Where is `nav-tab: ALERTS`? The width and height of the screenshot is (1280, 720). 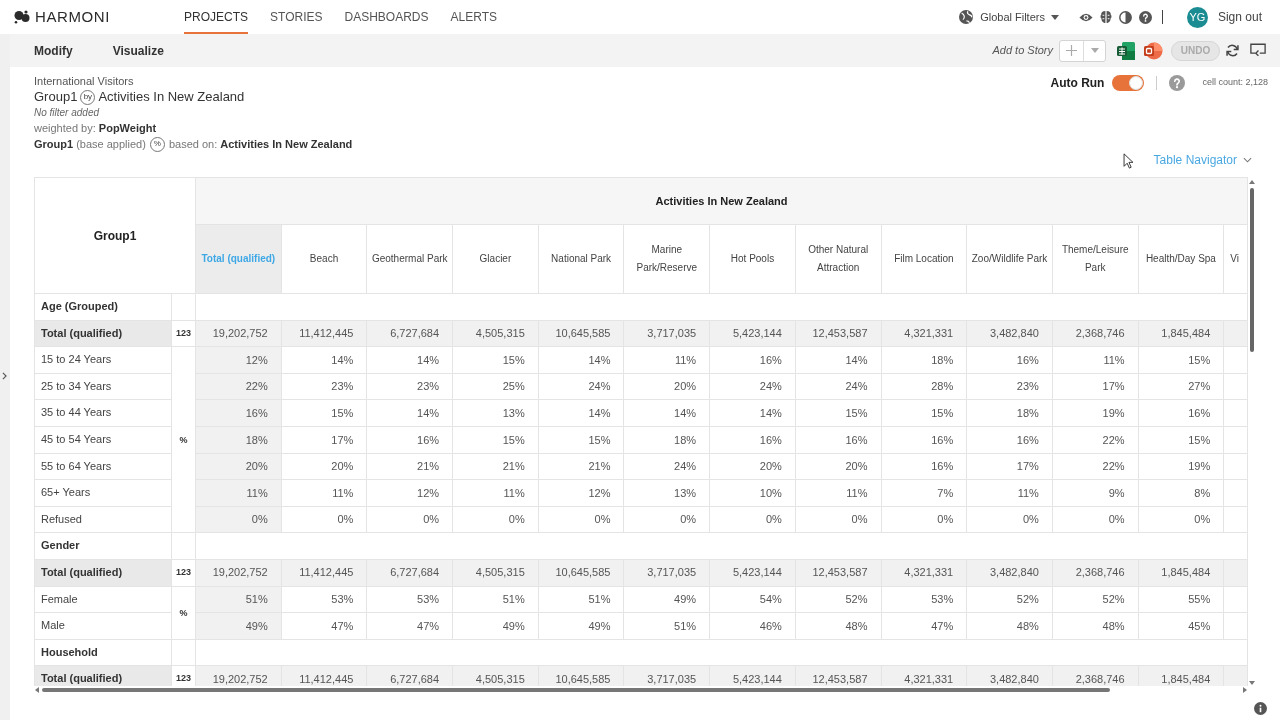 nav-tab: ALERTS is located at coordinates (473, 17).